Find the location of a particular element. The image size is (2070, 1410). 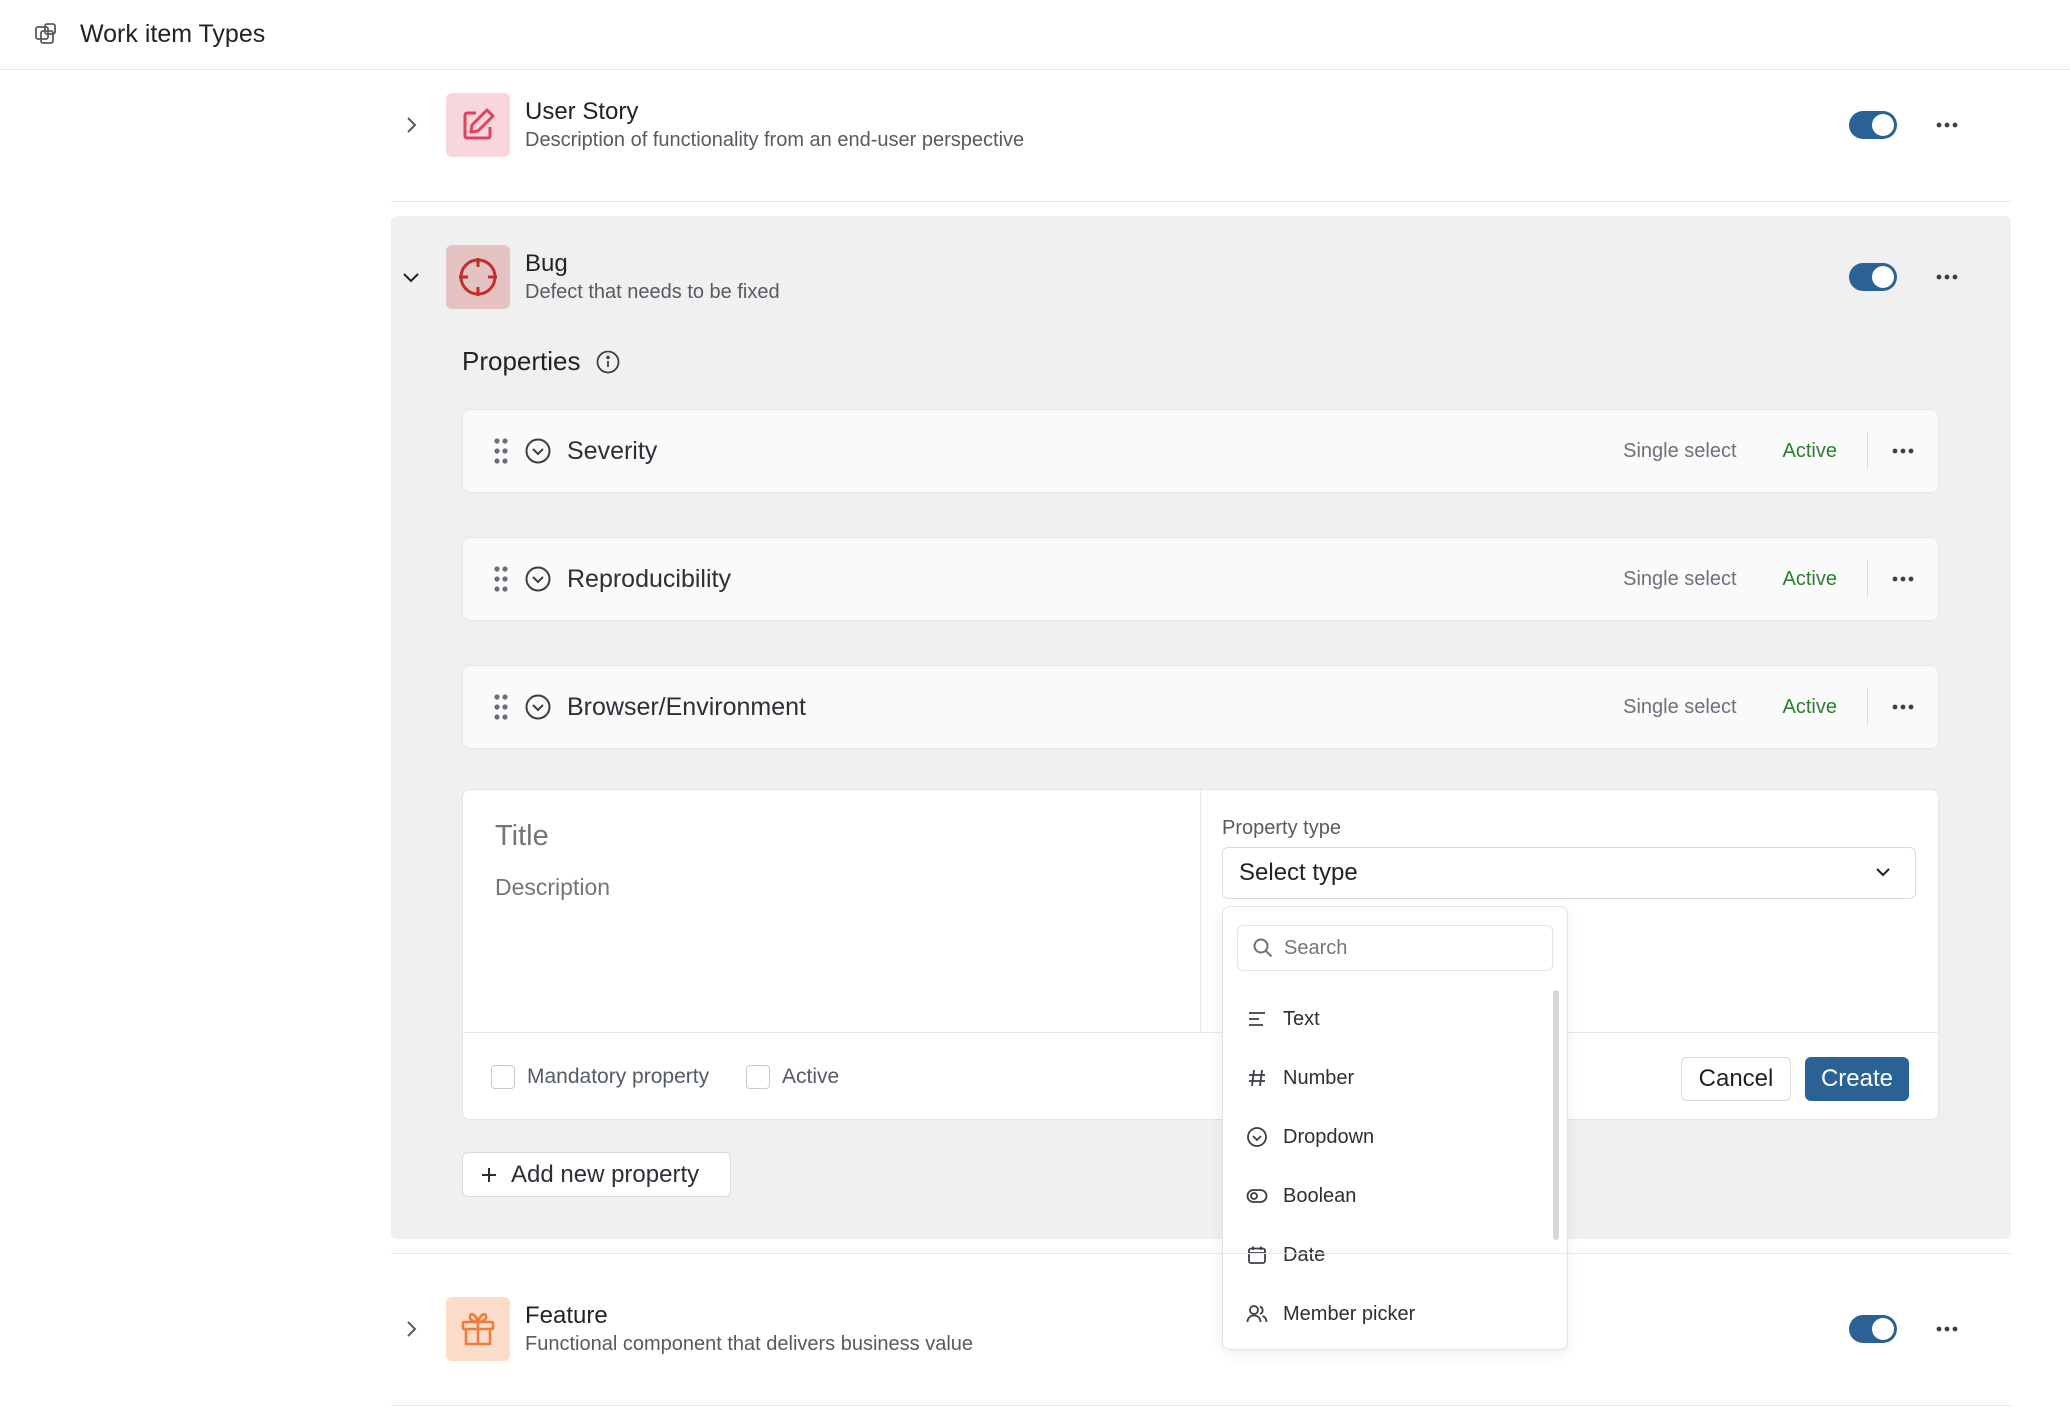

dropdown-option-boolean: Boolean is located at coordinates (1389, 1196).